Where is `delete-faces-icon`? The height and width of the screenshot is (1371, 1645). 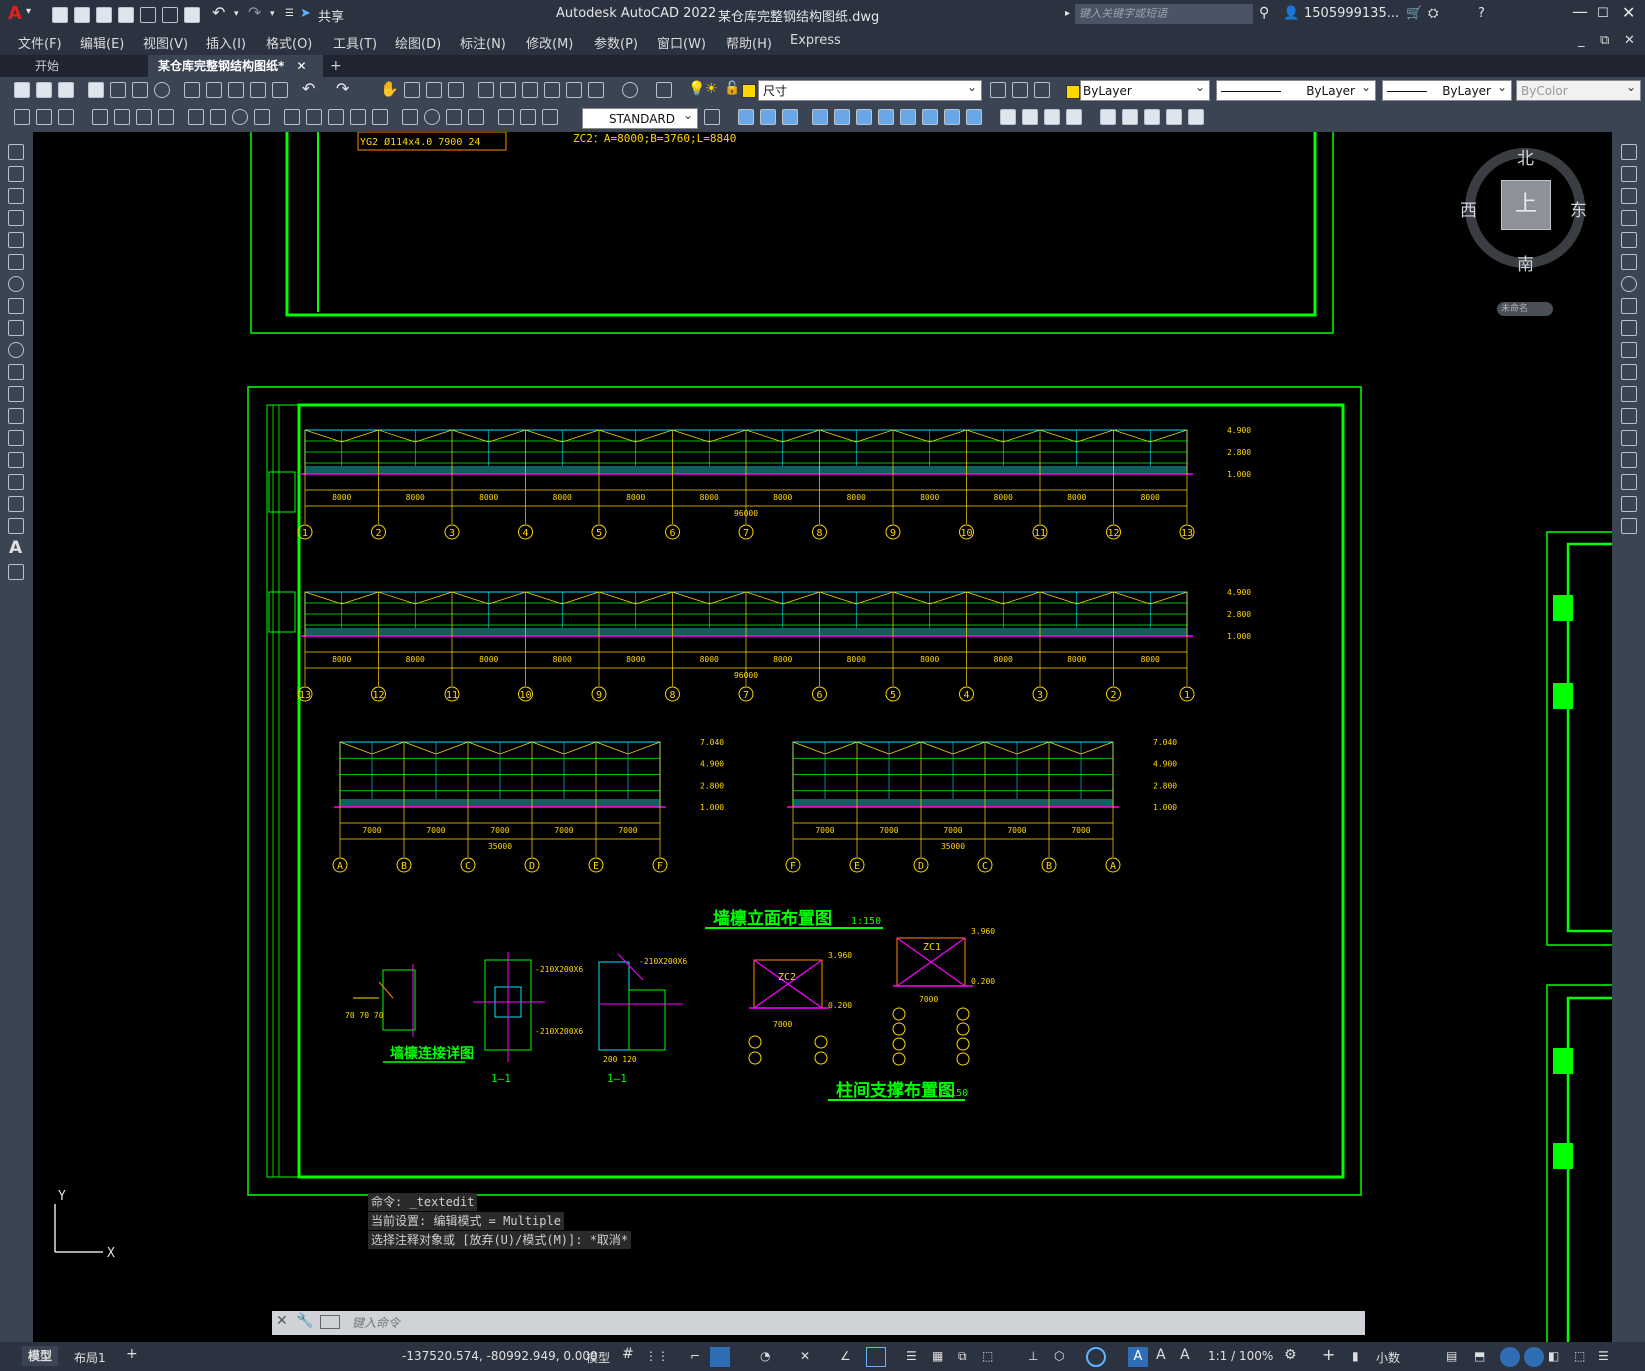 delete-faces-icon is located at coordinates (886, 117).